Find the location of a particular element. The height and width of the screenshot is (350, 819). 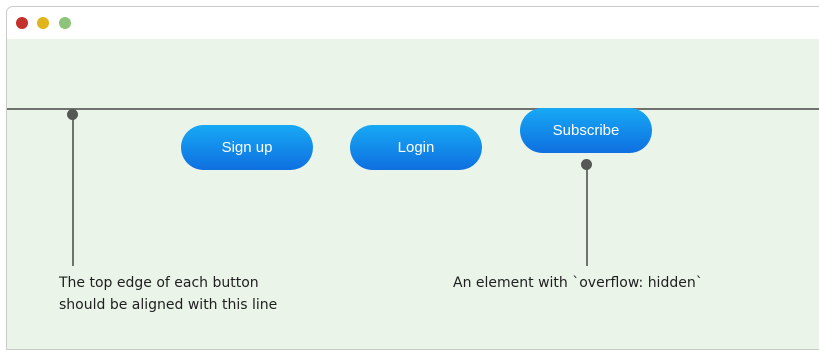

maximize-window-button is located at coordinates (65, 23).